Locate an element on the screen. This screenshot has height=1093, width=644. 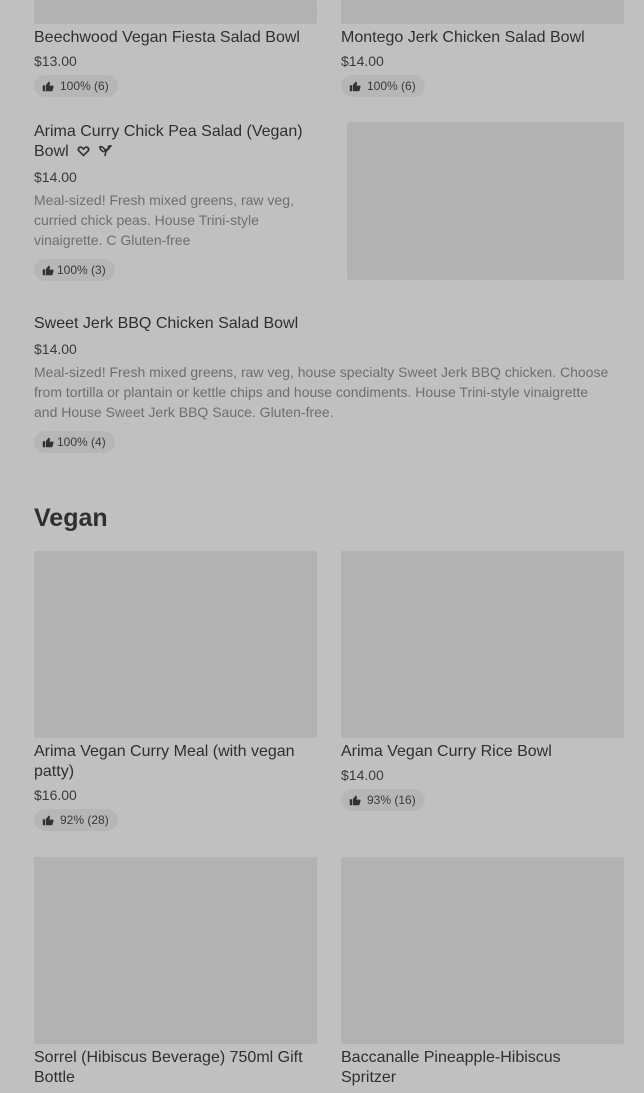
rating-text: 93% (16) is located at coordinates (391, 800).